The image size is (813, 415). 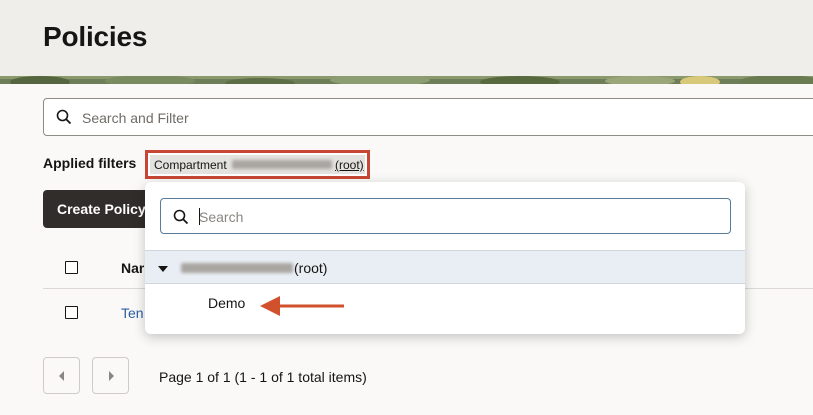 What do you see at coordinates (311, 268) in the screenshot?
I see `root-compartment-suffix: (root)` at bounding box center [311, 268].